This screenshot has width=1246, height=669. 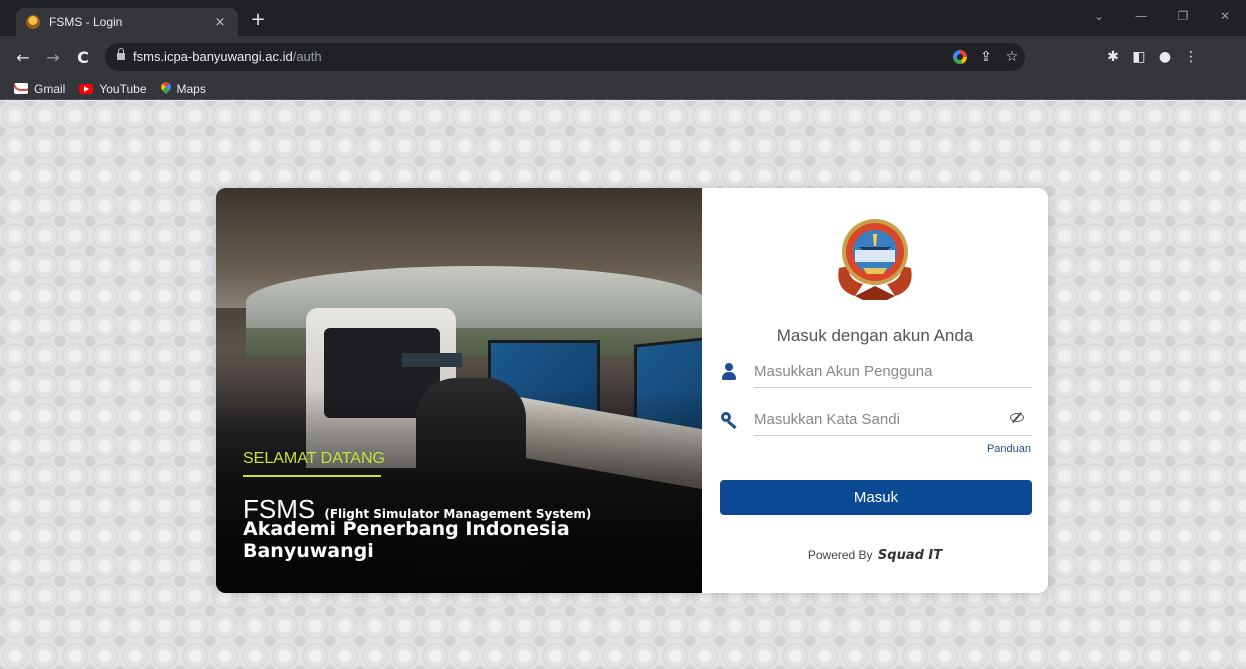 I want to click on tab-search-icon: ⌄, so click(x=1099, y=16).